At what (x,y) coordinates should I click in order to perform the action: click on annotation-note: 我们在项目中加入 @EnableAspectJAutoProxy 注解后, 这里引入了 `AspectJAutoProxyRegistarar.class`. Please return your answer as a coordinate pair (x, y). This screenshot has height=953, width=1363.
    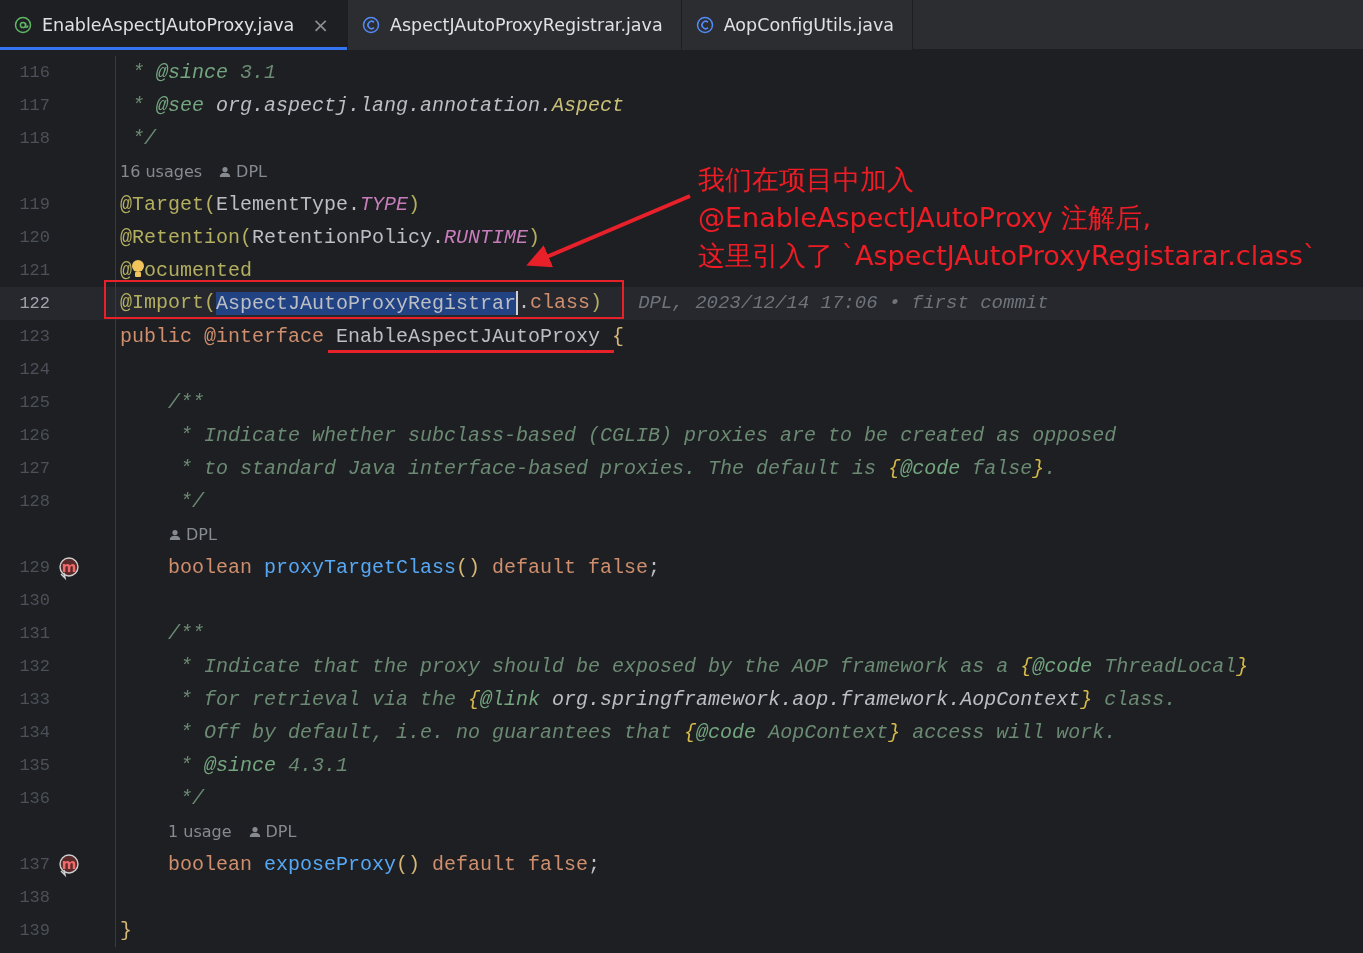
    Looking at the image, I should click on (1007, 218).